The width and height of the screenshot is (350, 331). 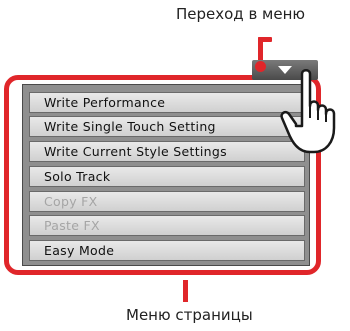 What do you see at coordinates (189, 315) in the screenshot?
I see `page-menu-callout: Меню страницы` at bounding box center [189, 315].